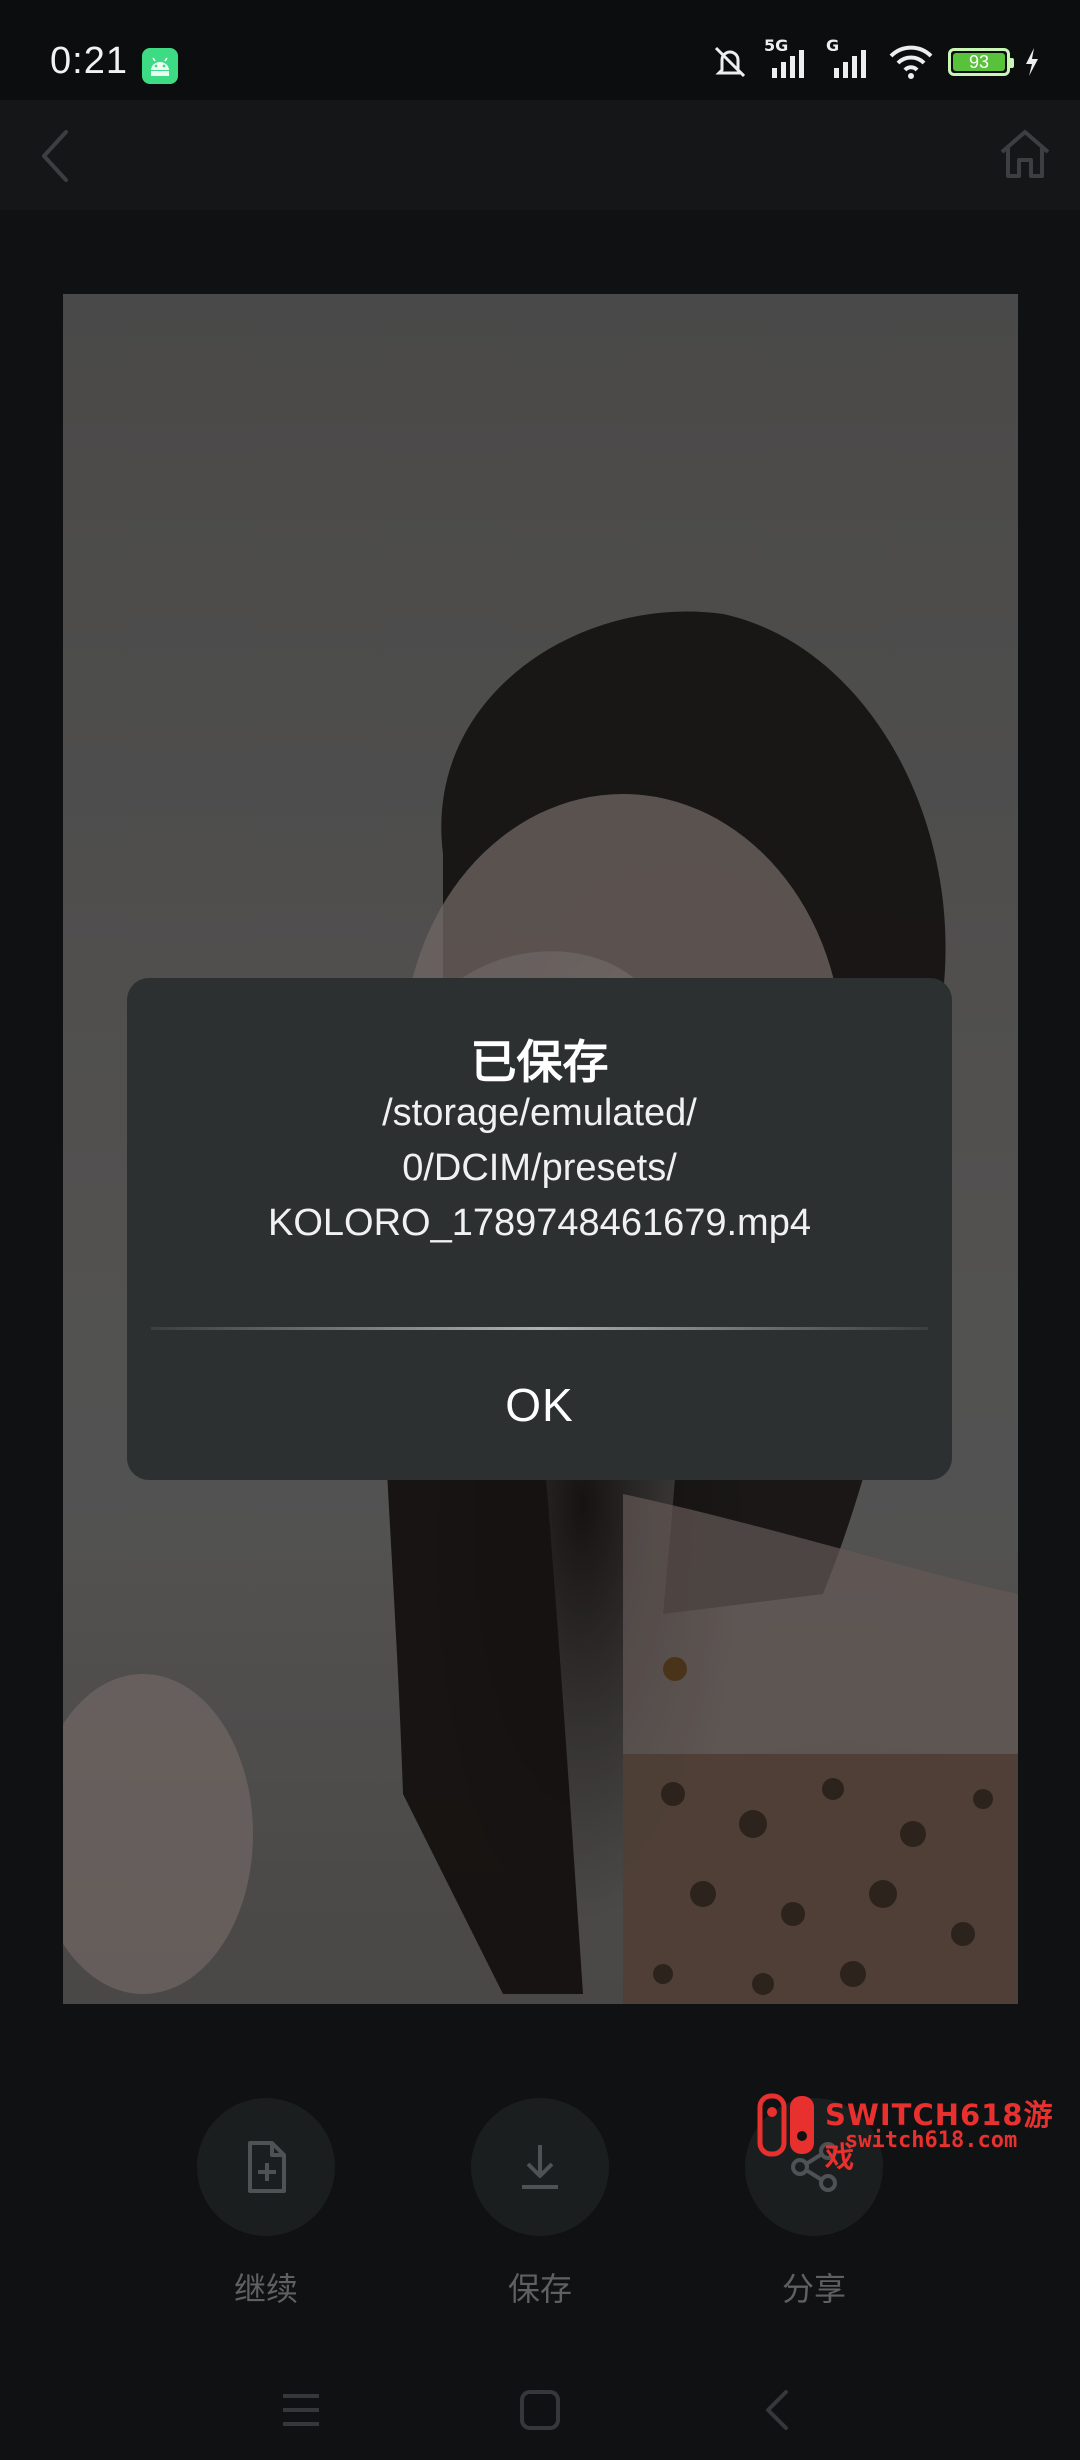 The image size is (1080, 2460). Describe the element at coordinates (540, 155) in the screenshot. I see `app-bar` at that location.